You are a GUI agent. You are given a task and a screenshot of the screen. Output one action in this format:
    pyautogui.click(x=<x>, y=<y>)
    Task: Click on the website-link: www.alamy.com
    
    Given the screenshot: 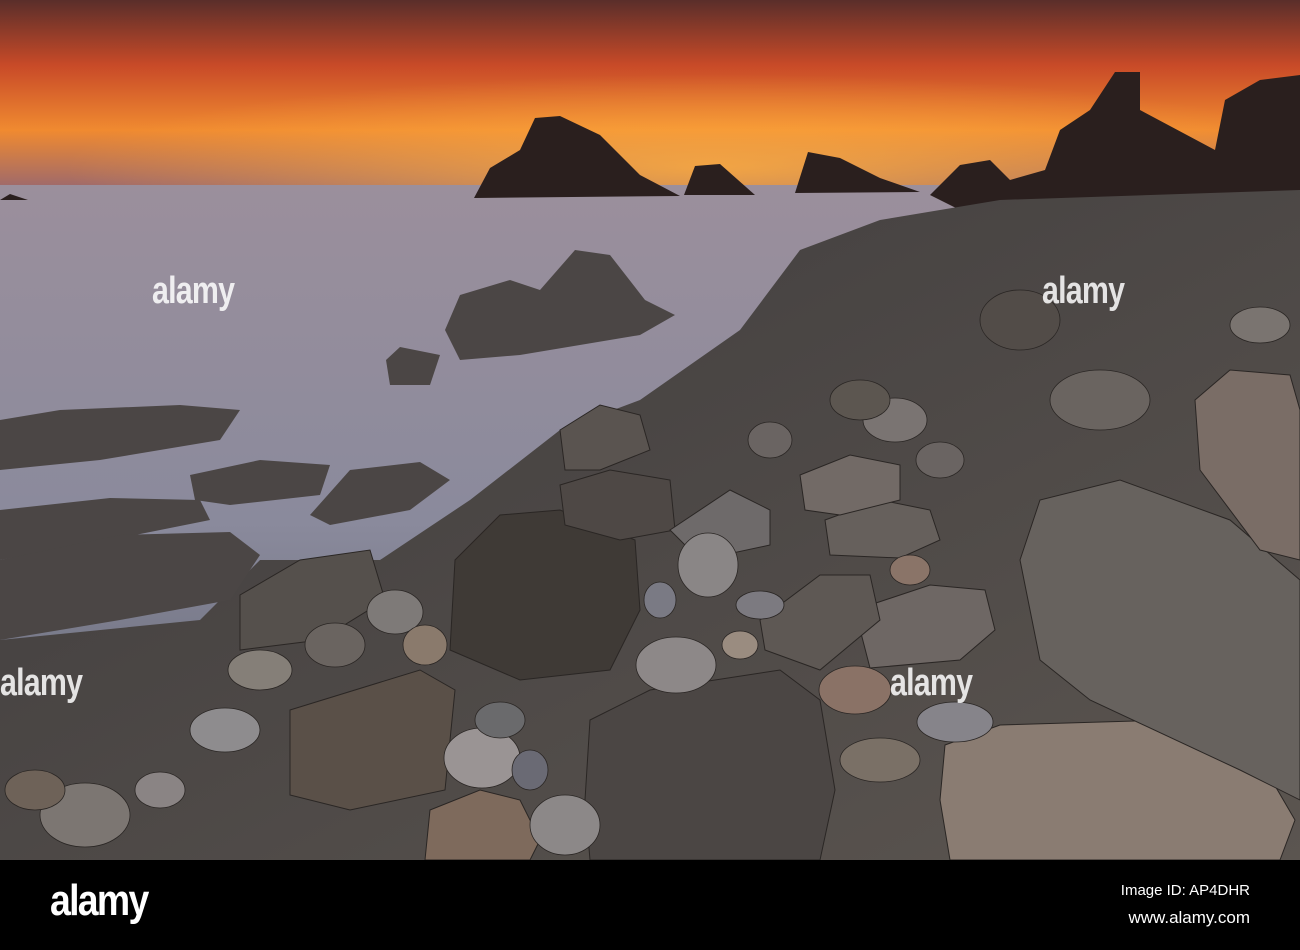 What is the action you would take?
    pyautogui.click(x=1189, y=918)
    